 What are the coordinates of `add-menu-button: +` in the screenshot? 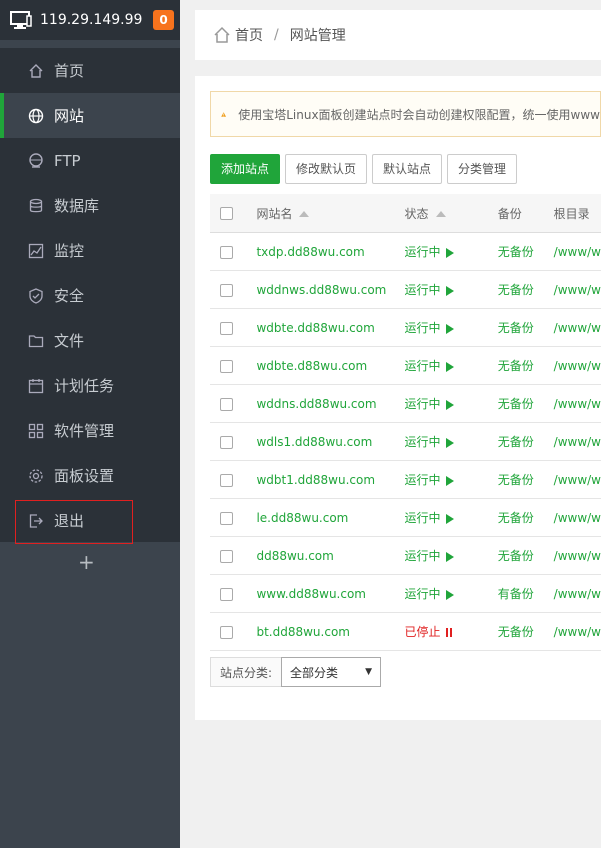 It's located at (86, 562).